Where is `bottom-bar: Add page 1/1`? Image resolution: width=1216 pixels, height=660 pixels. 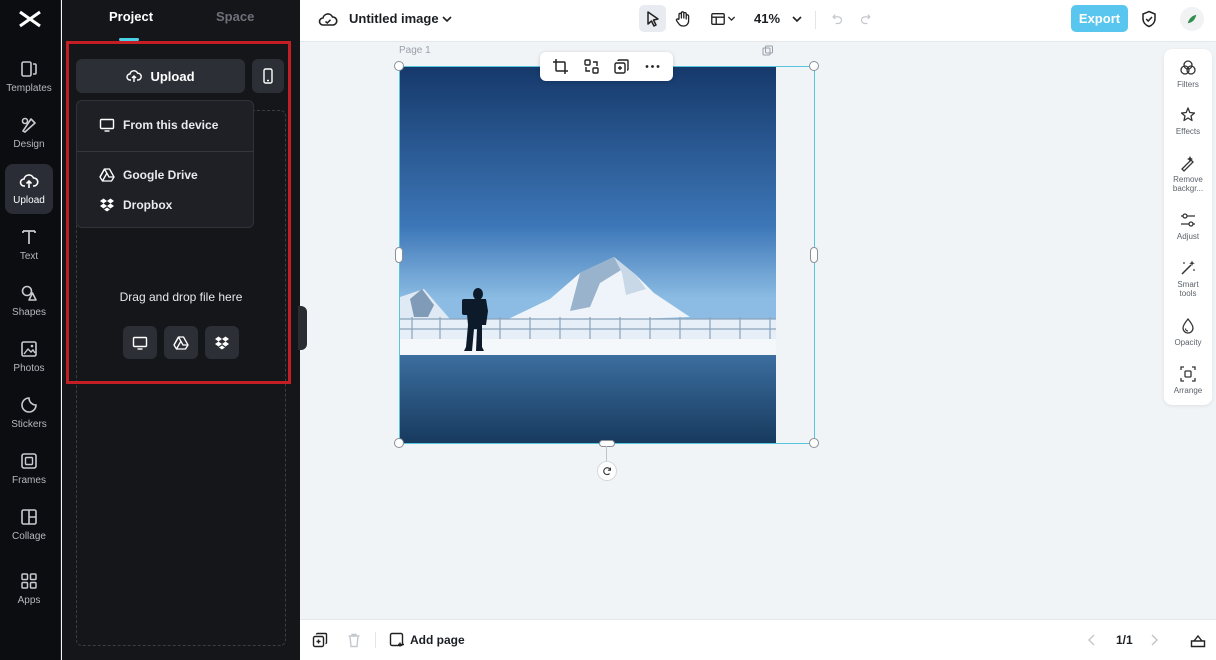 bottom-bar: Add page 1/1 is located at coordinates (758, 639).